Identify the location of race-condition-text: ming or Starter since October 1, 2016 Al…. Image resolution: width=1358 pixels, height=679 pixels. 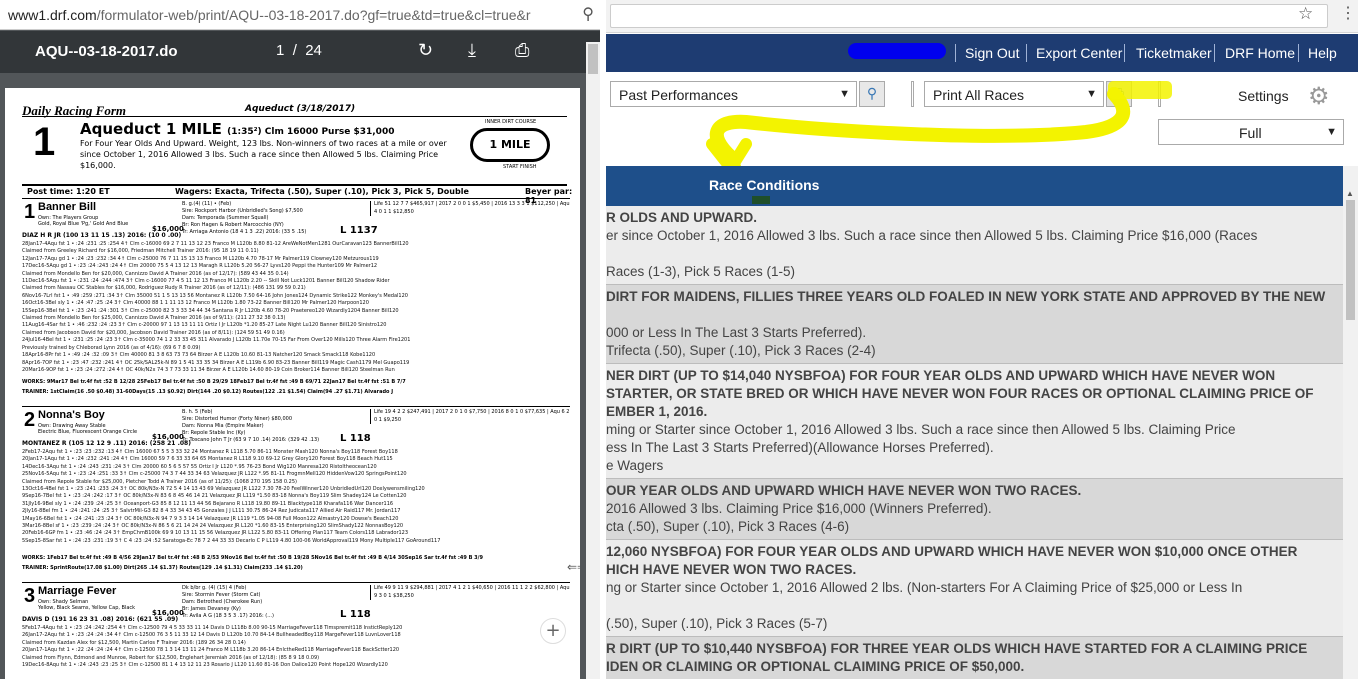
(921, 429).